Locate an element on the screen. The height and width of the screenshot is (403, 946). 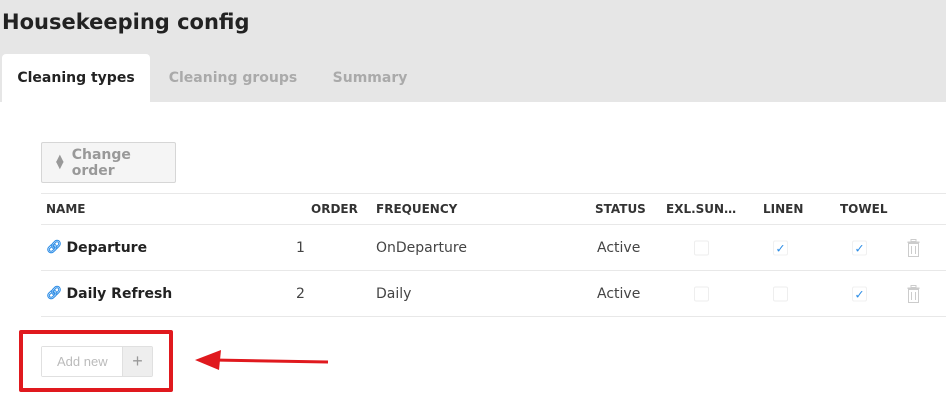
table-row: 🔗︎ Daily Refresh 2 Daily Active ✓ is located at coordinates (493, 294).